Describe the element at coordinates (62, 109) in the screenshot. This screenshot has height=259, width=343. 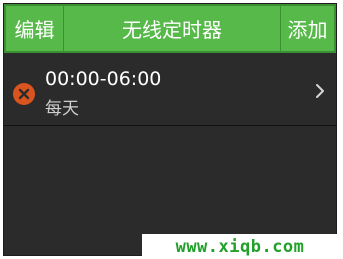
I see `timer-repeat: 每天` at that location.